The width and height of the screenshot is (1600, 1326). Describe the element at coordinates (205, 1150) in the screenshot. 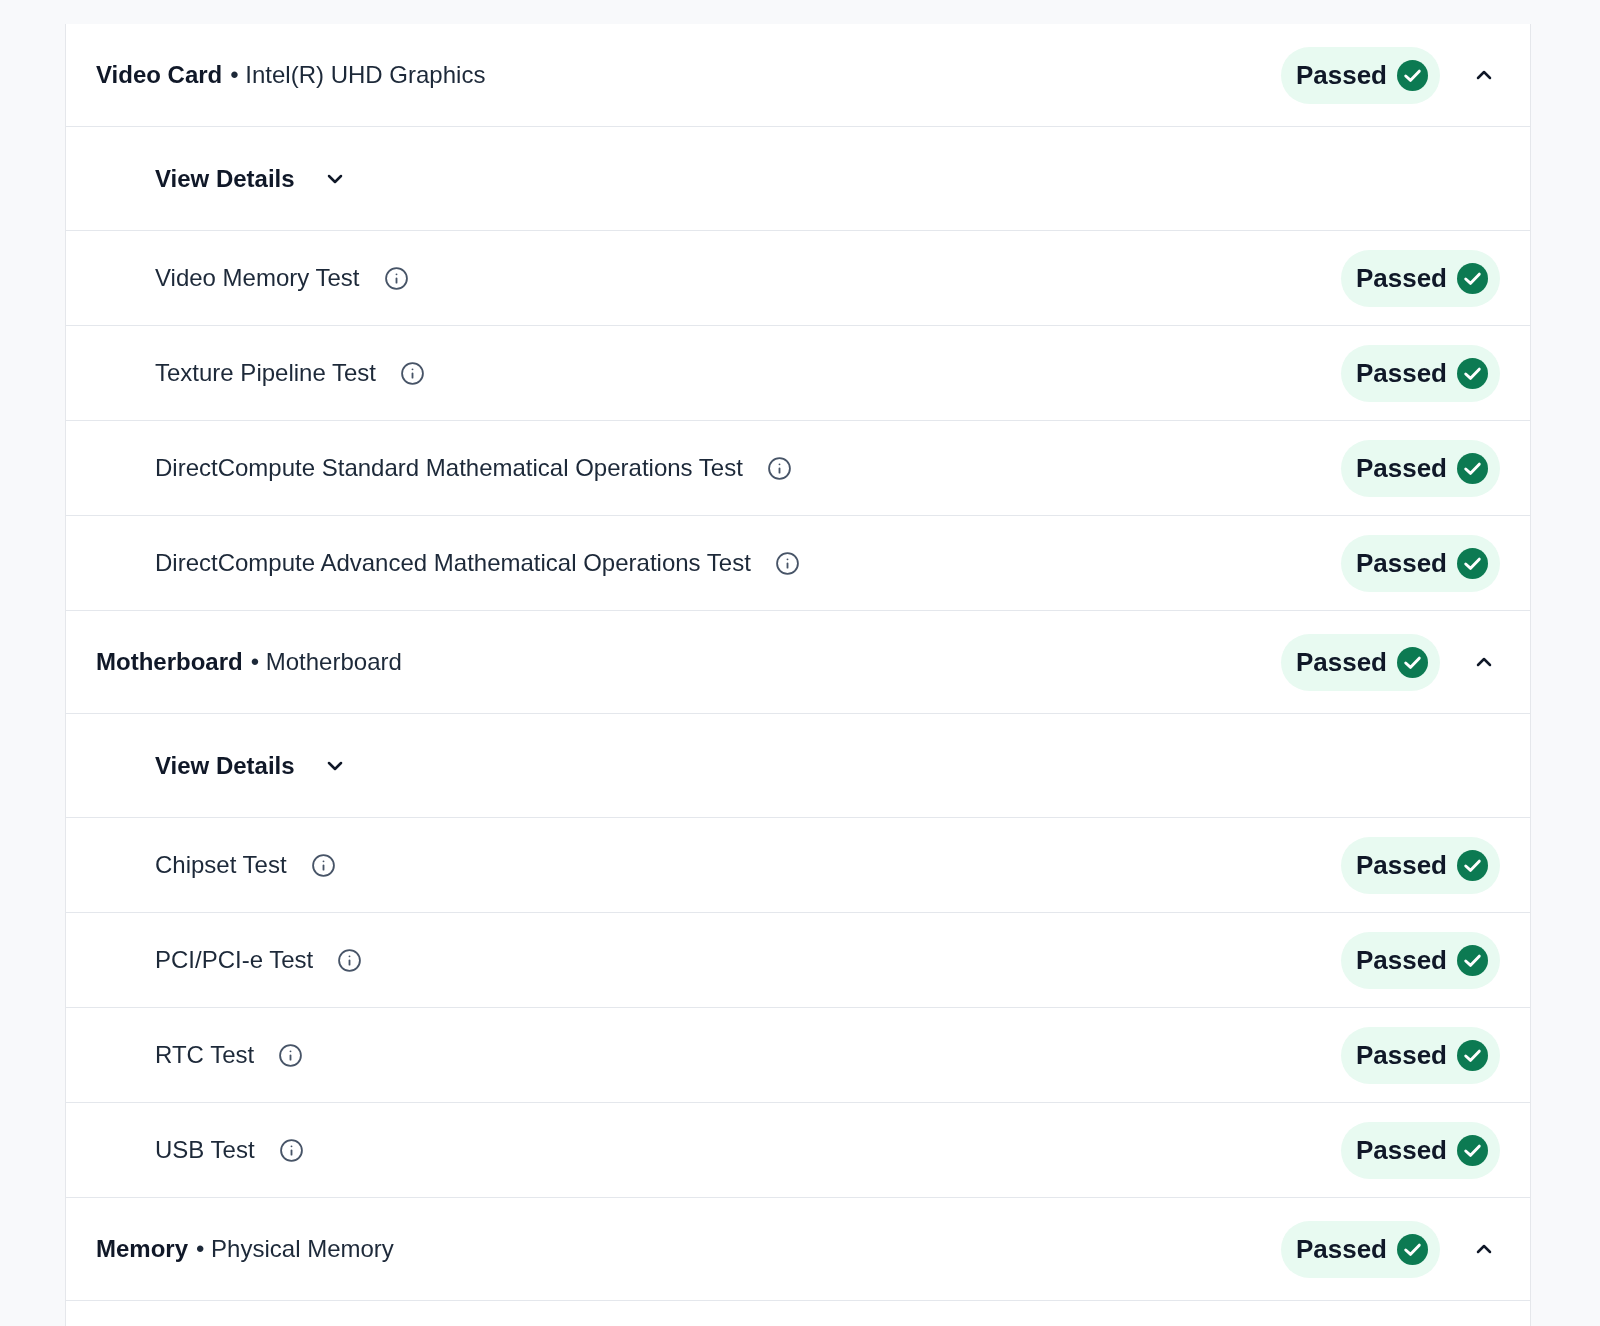

I see `test-name: USB Test` at that location.